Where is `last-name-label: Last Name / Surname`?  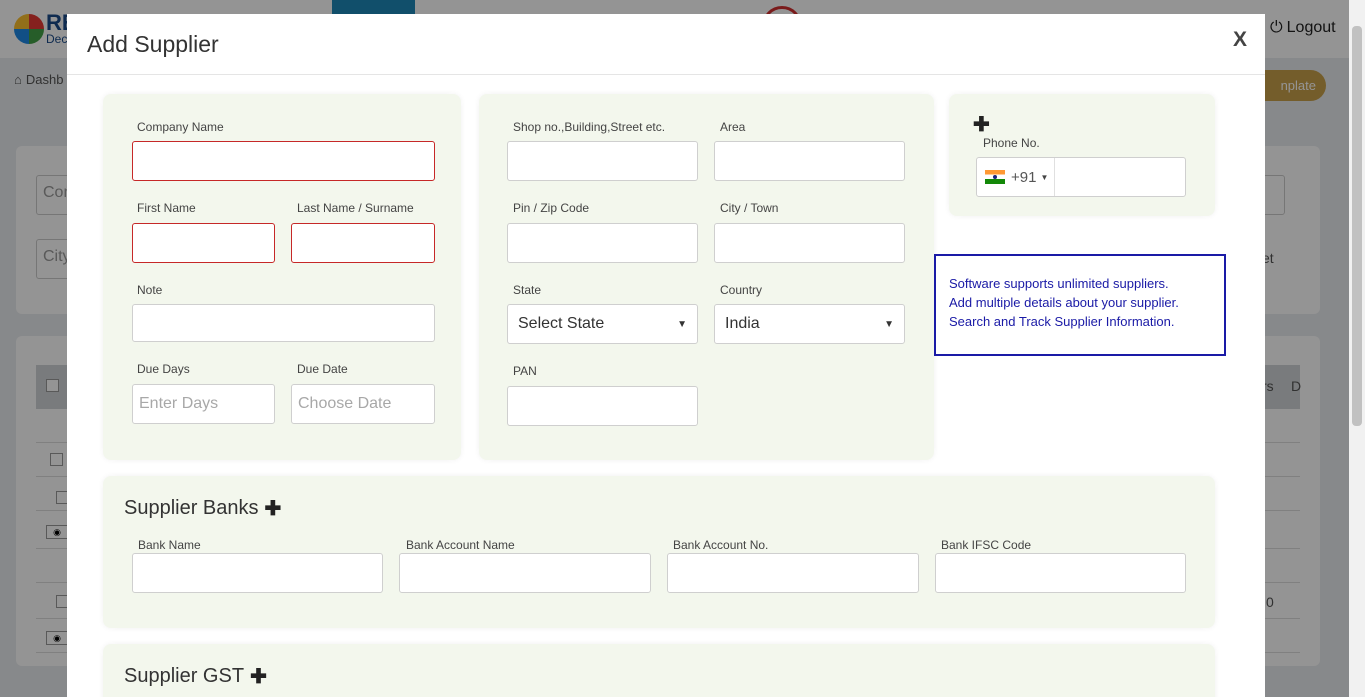 last-name-label: Last Name / Surname is located at coordinates (355, 208).